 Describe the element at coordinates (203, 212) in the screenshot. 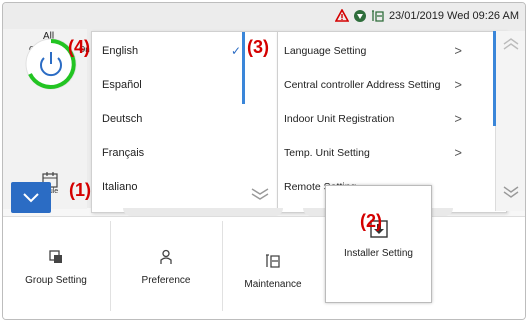

I see `background-dial-ghost` at that location.